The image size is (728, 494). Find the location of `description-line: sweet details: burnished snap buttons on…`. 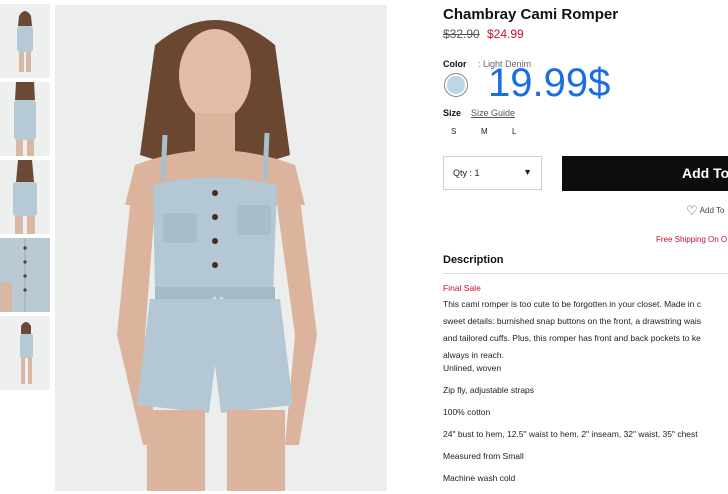

description-line: sweet details: burnished snap buttons on… is located at coordinates (572, 321).